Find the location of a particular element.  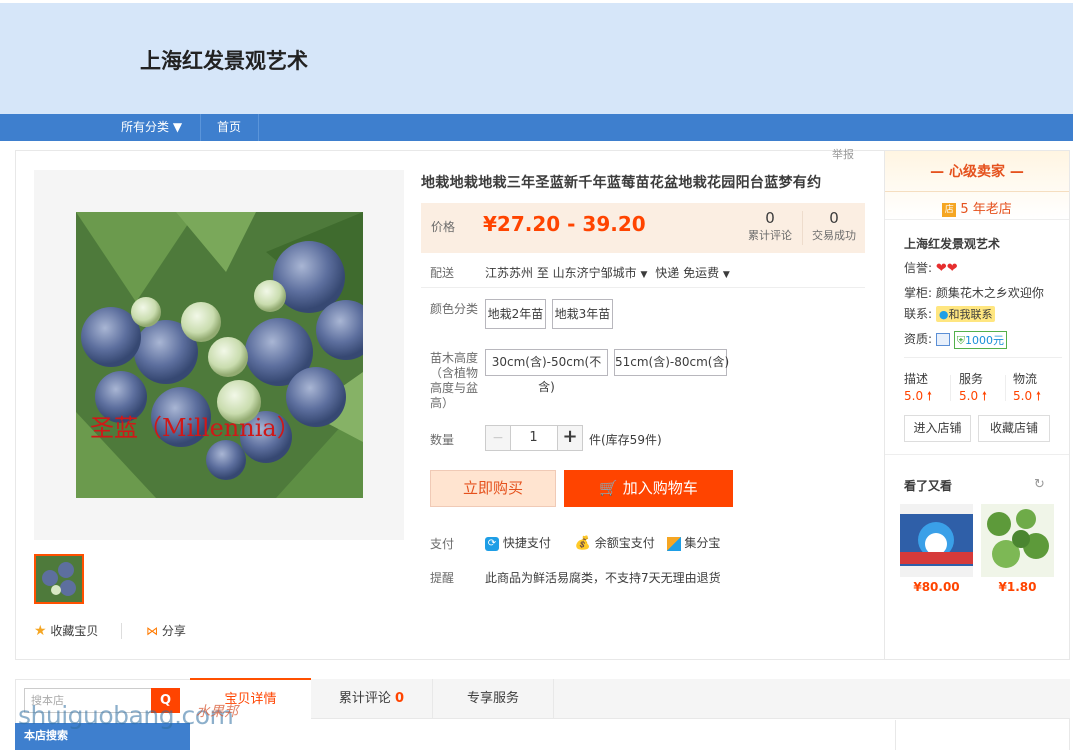

payment-label: 支付 is located at coordinates (442, 544).